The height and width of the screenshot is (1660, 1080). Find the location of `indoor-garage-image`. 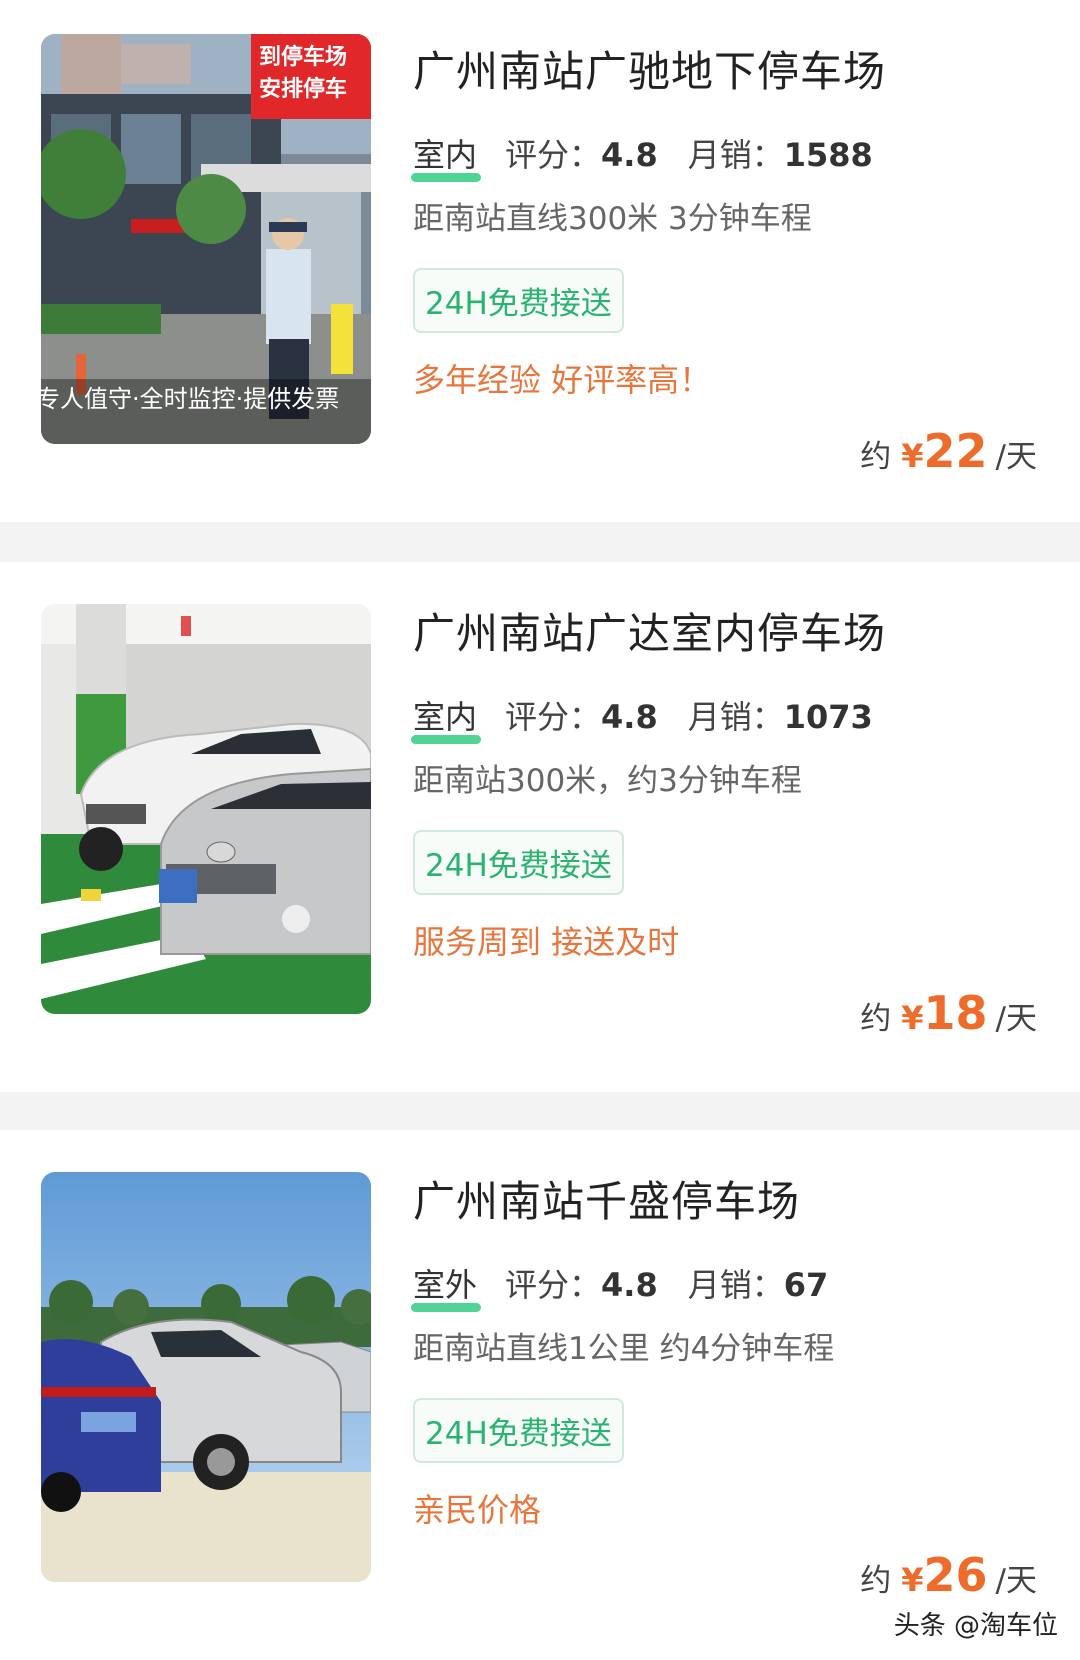

indoor-garage-image is located at coordinates (206, 809).